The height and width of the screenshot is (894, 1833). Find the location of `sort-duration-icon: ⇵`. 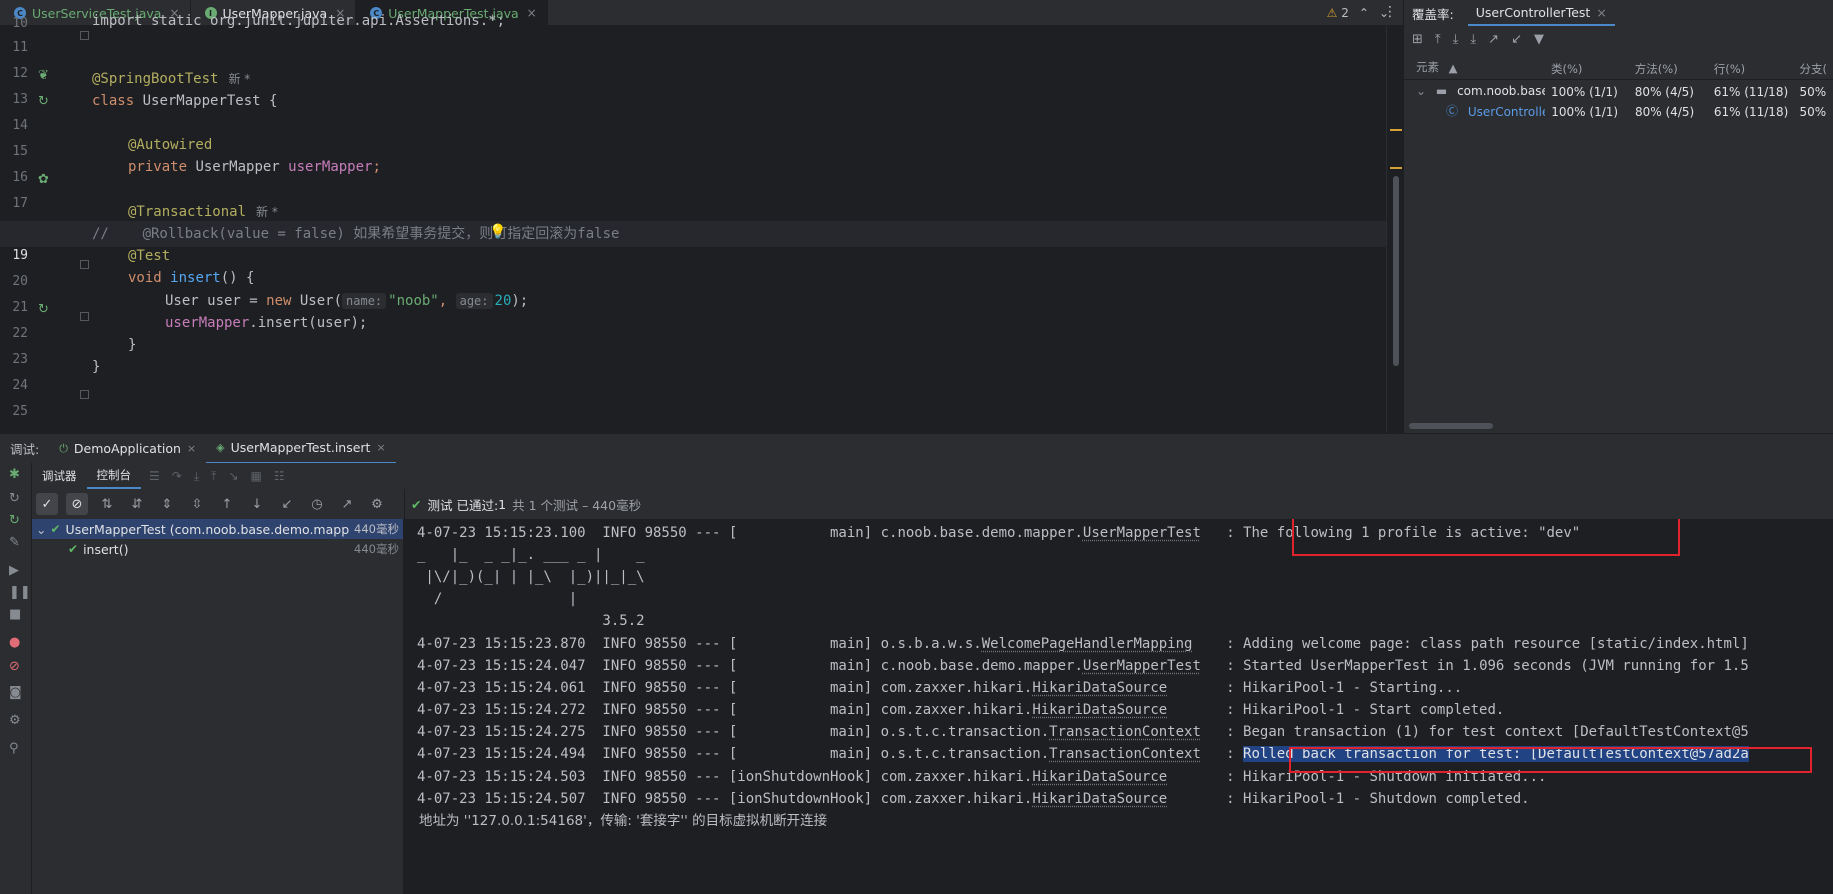

sort-duration-icon: ⇵ is located at coordinates (137, 504).